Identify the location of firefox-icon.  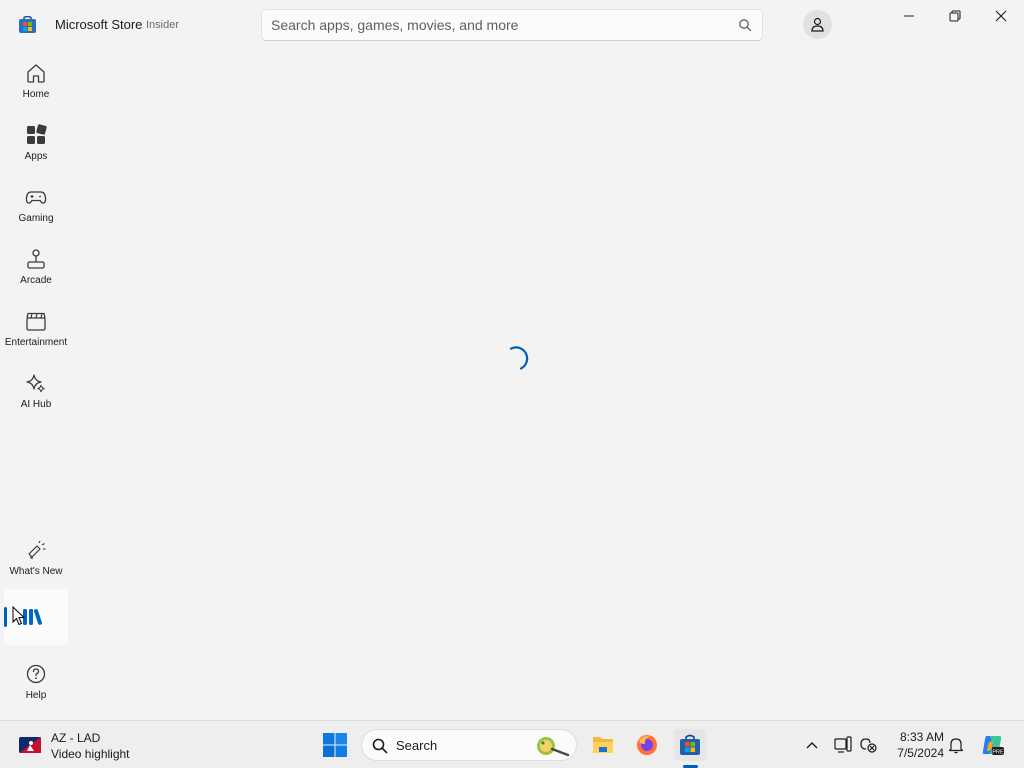
(647, 745).